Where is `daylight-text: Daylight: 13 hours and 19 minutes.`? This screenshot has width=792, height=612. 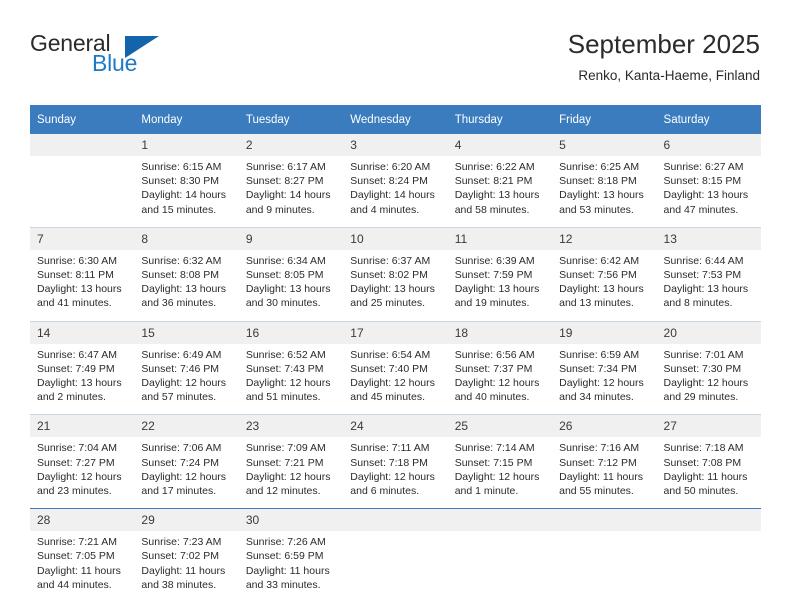 daylight-text: Daylight: 13 hours and 19 minutes. is located at coordinates (497, 296).